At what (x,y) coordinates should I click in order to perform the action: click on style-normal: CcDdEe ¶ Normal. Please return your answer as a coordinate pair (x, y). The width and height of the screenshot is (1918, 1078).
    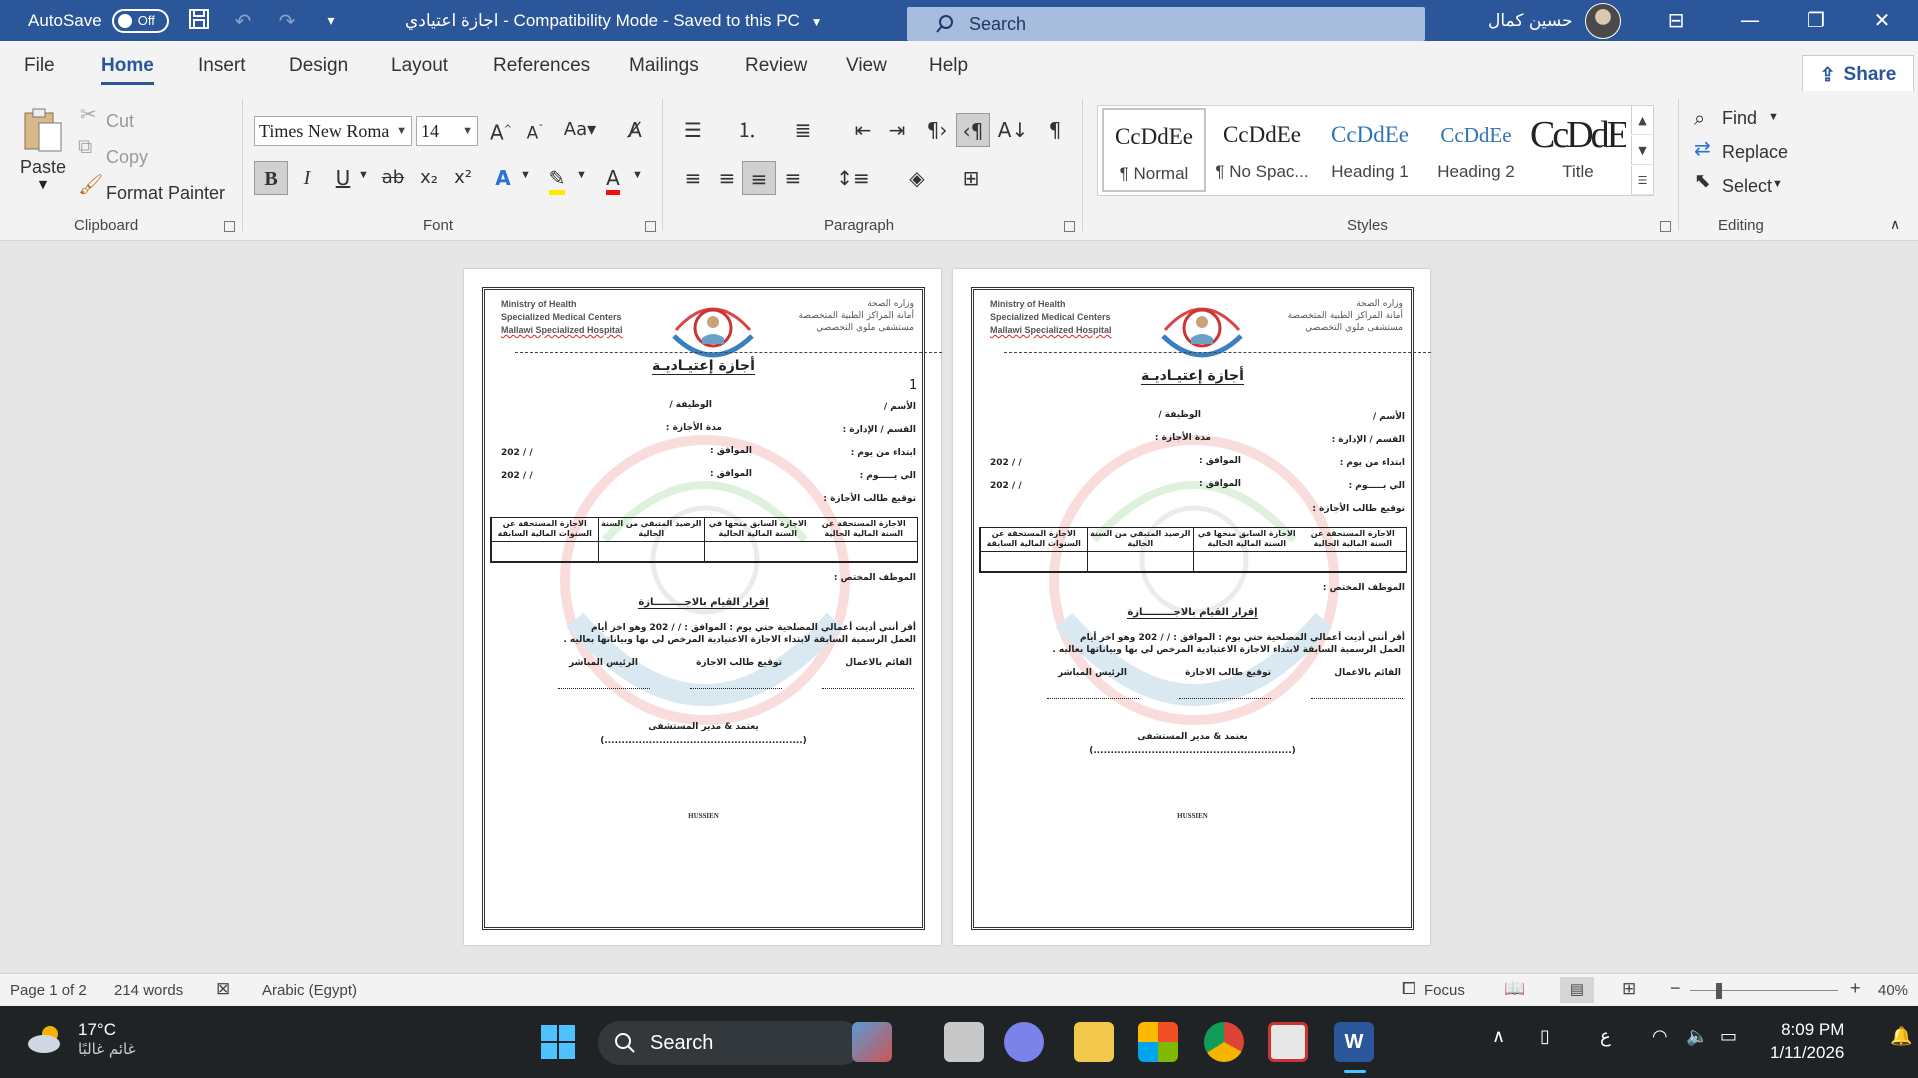
    Looking at the image, I should click on (1154, 150).